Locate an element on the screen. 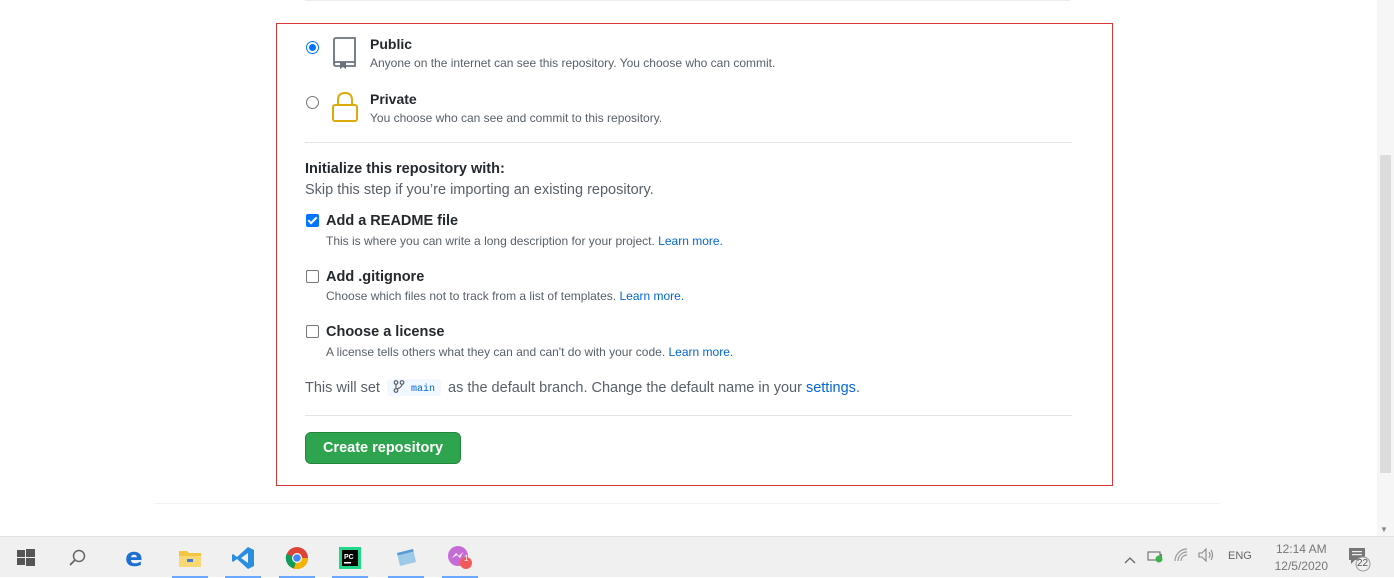 This screenshot has height=578, width=1394. readme-checkbox is located at coordinates (312, 220).